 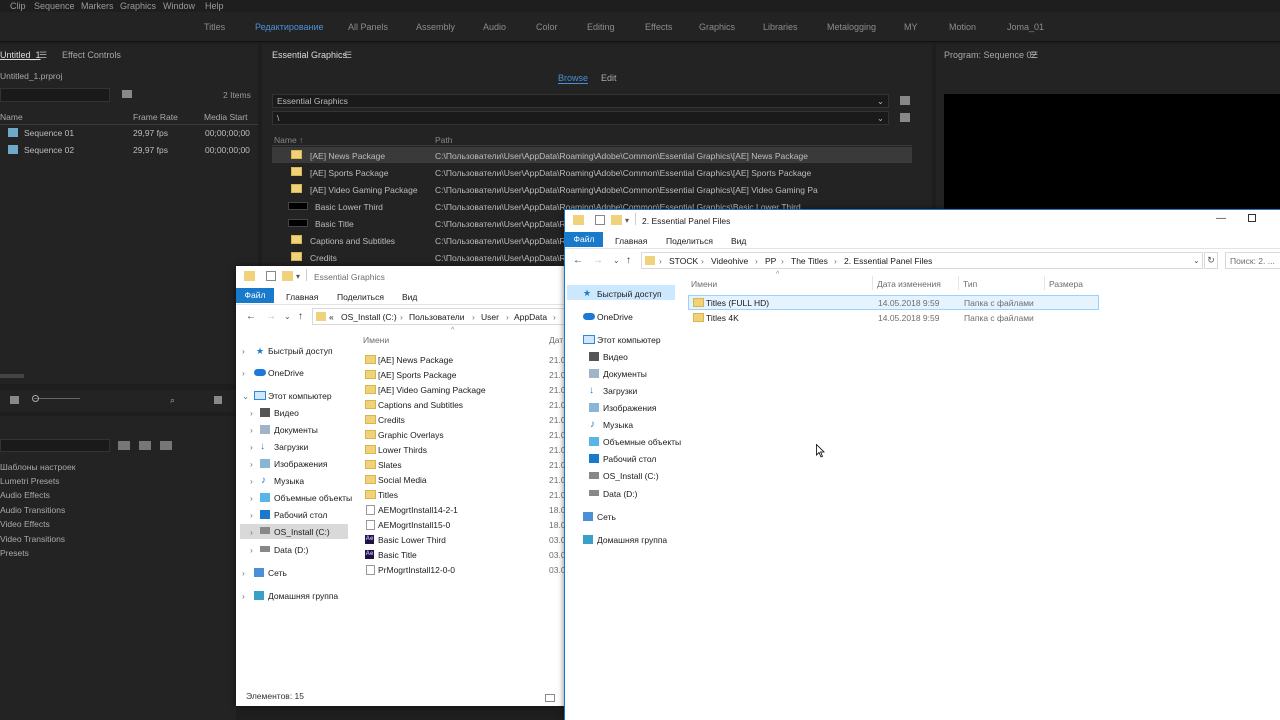 What do you see at coordinates (296, 430) in the screenshot?
I see `nav-documents: Документы` at bounding box center [296, 430].